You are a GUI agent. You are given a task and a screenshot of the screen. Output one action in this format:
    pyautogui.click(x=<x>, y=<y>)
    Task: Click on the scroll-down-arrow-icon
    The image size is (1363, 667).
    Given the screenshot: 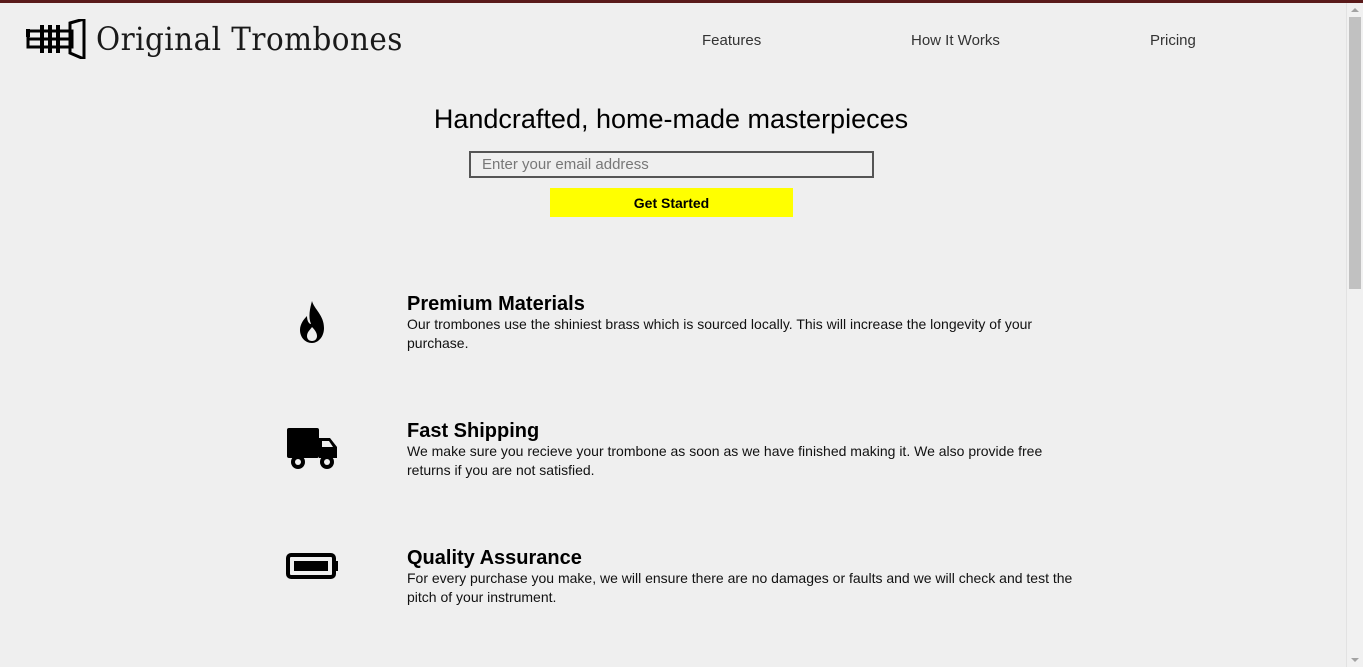 What is the action you would take?
    pyautogui.click(x=1355, y=660)
    